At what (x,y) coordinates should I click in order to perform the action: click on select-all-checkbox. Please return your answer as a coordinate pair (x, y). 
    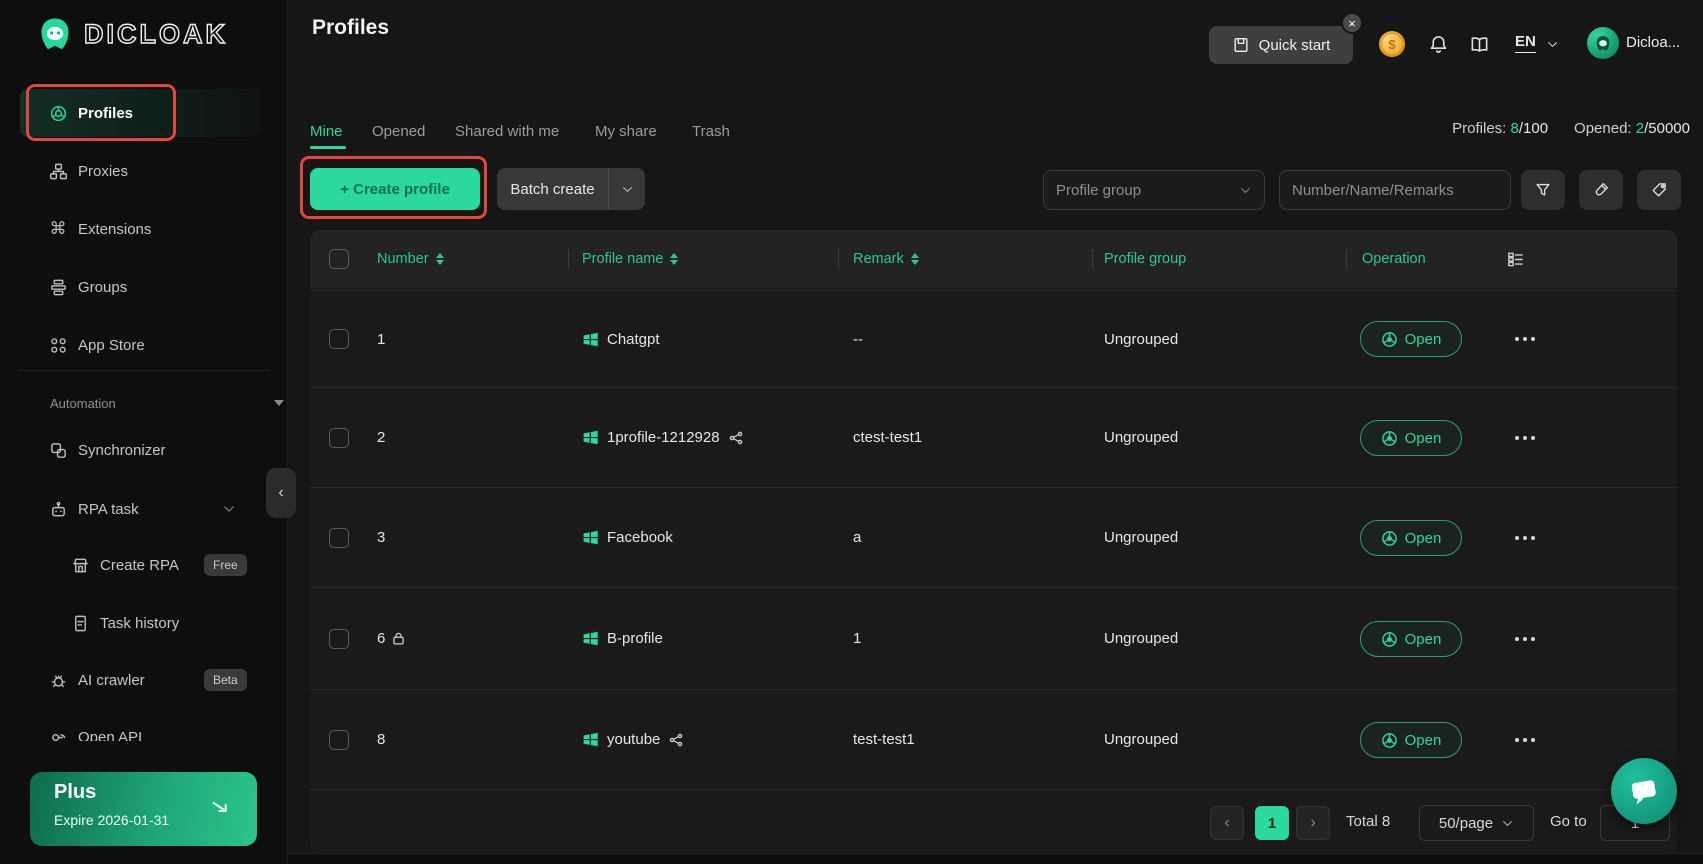
    Looking at the image, I should click on (339, 259).